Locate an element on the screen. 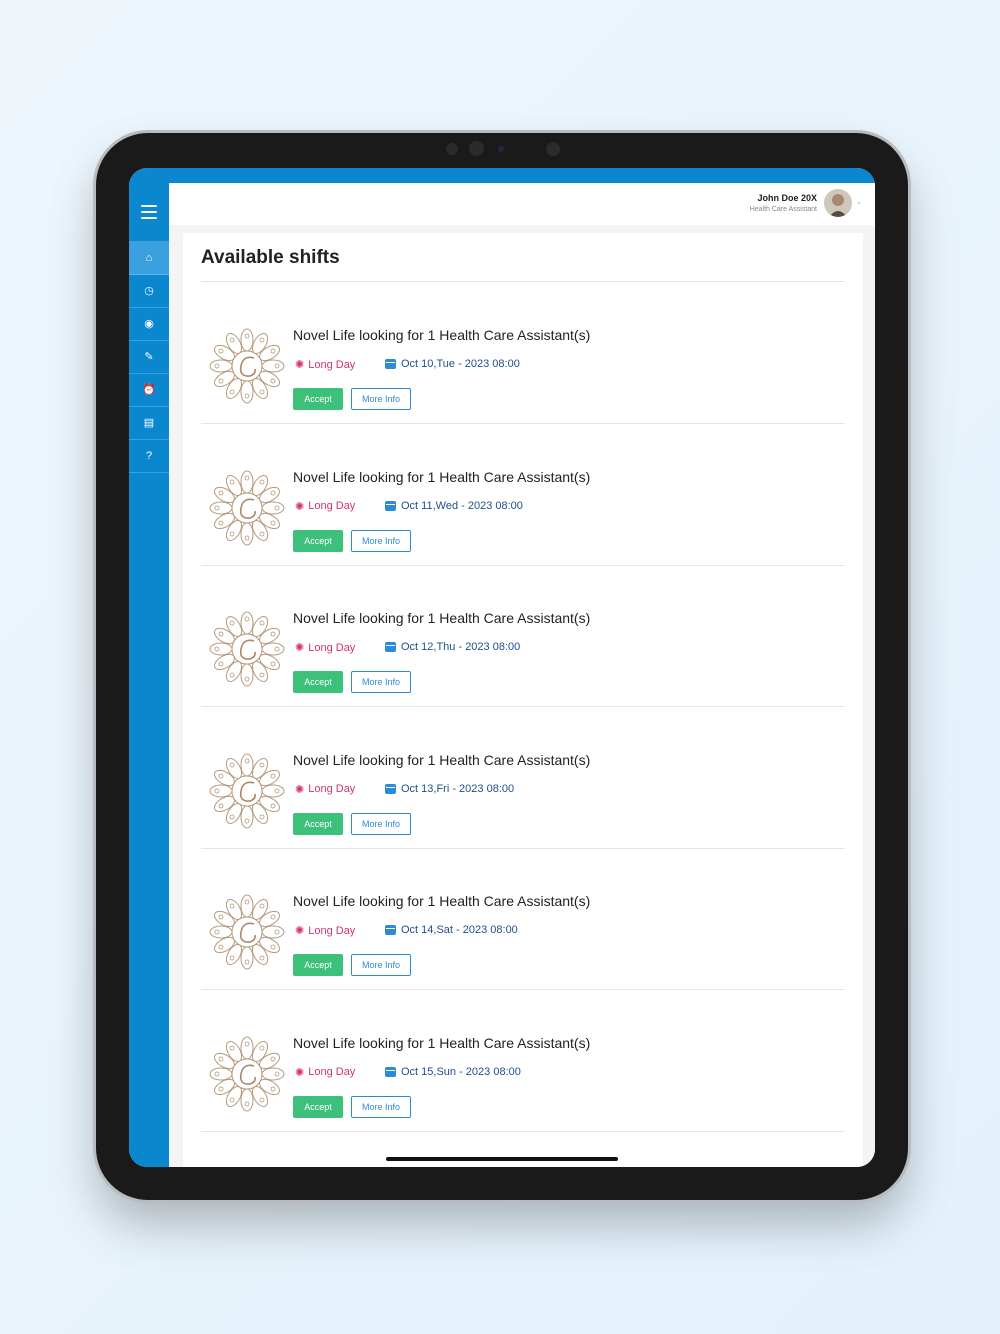 This screenshot has width=1000, height=1334. sidebar-item-home: ⌂ is located at coordinates (149, 258).